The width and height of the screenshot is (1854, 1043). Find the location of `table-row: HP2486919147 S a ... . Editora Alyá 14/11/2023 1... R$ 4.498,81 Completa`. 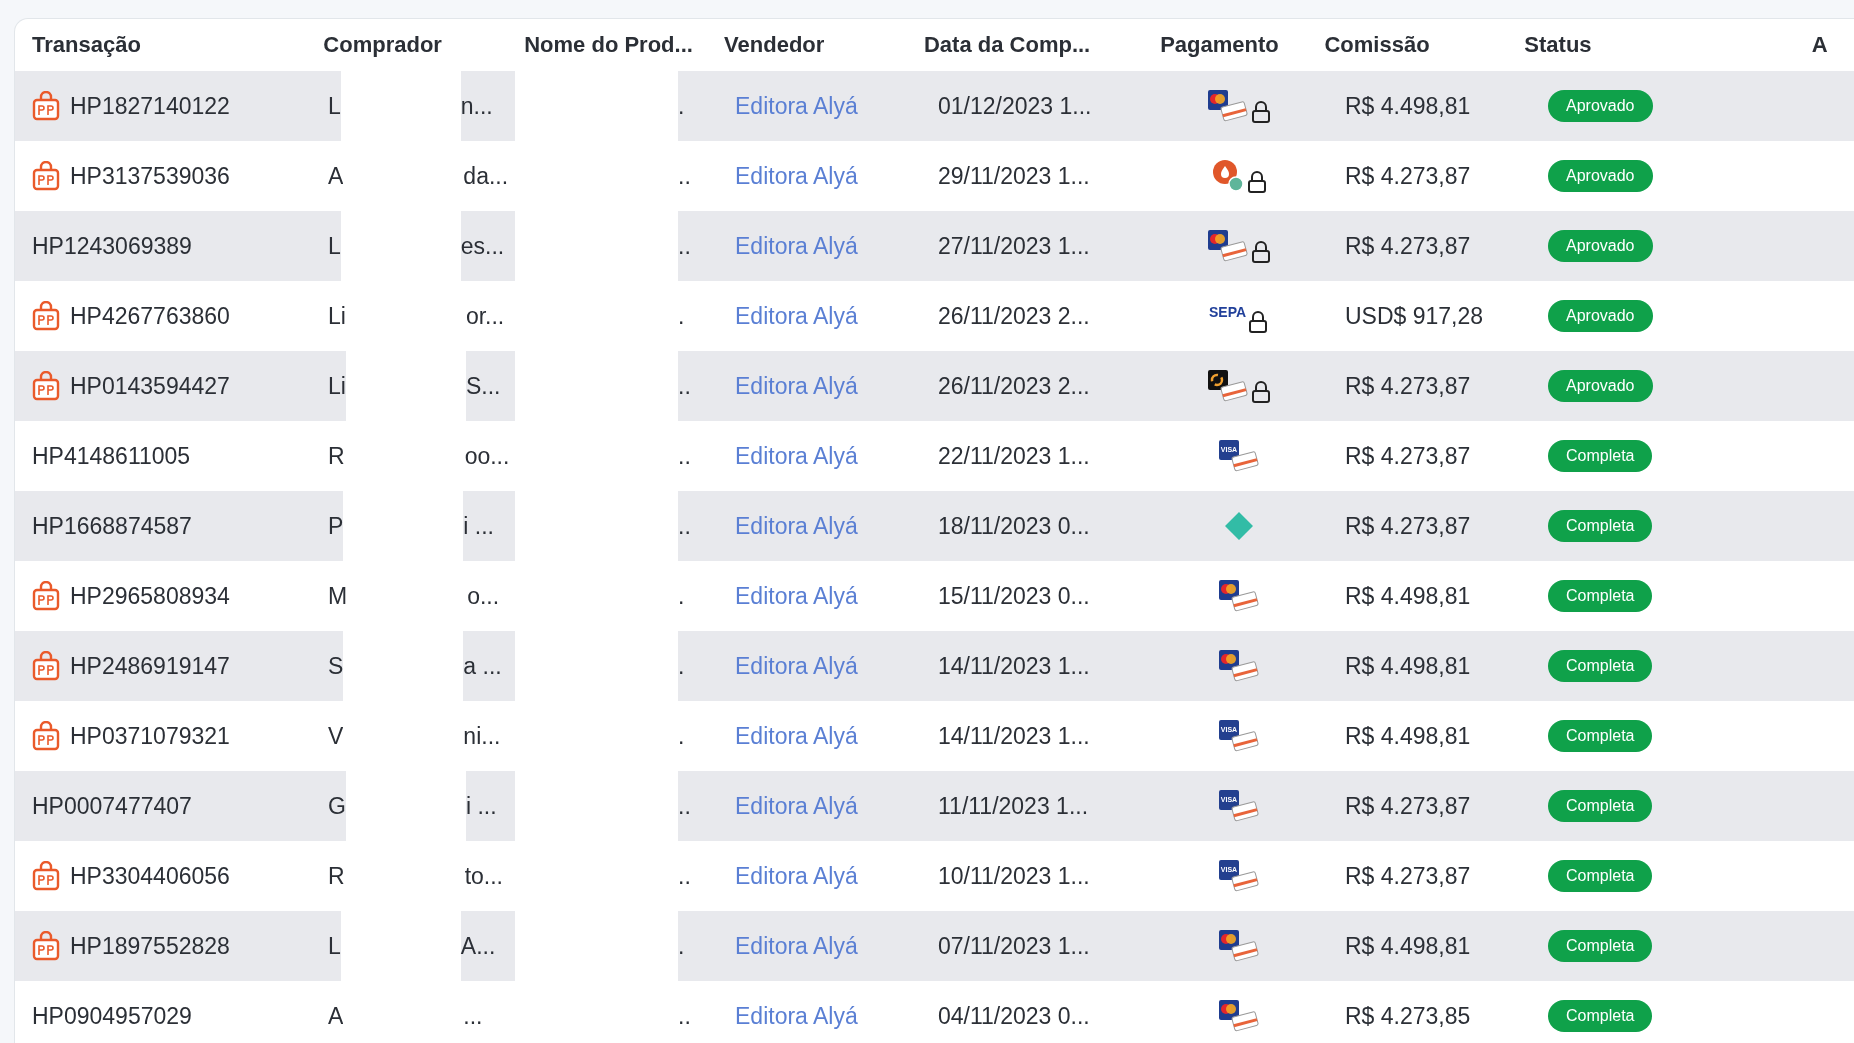

table-row: HP2486919147 S a ... . Editora Alyá 14/11/2023 1... R$ 4.498,81 Completa is located at coordinates (934, 666).